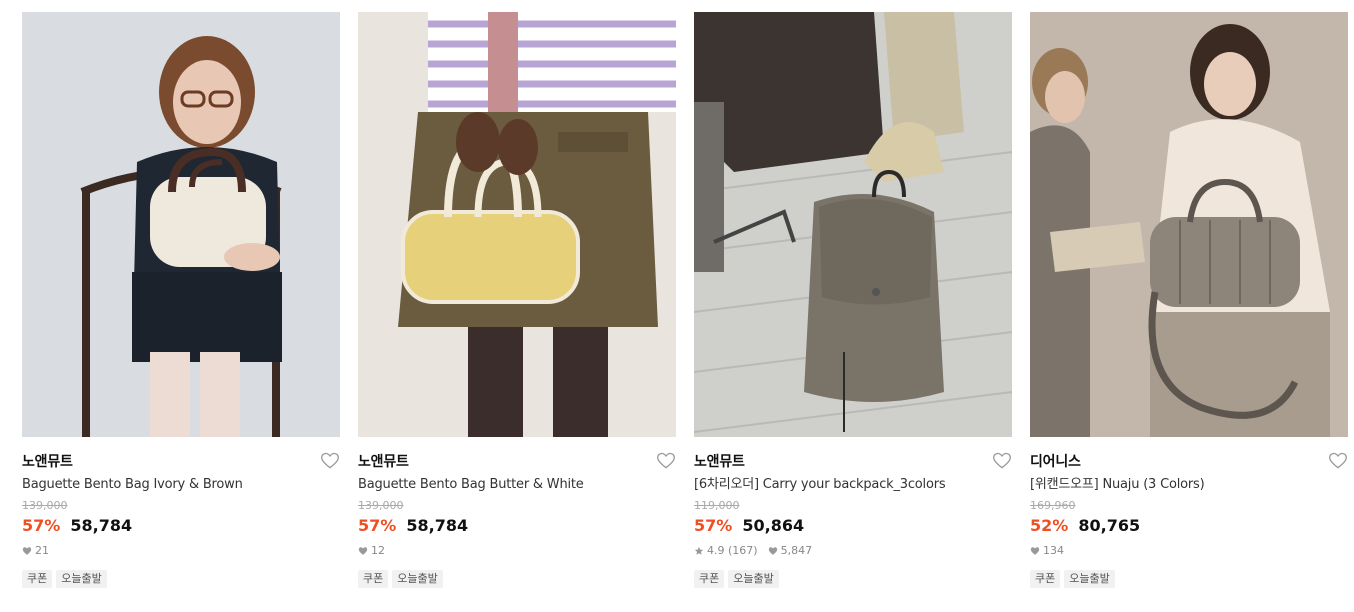 The height and width of the screenshot is (612, 1354). I want to click on brand-name: 디어니스, so click(1189, 462).